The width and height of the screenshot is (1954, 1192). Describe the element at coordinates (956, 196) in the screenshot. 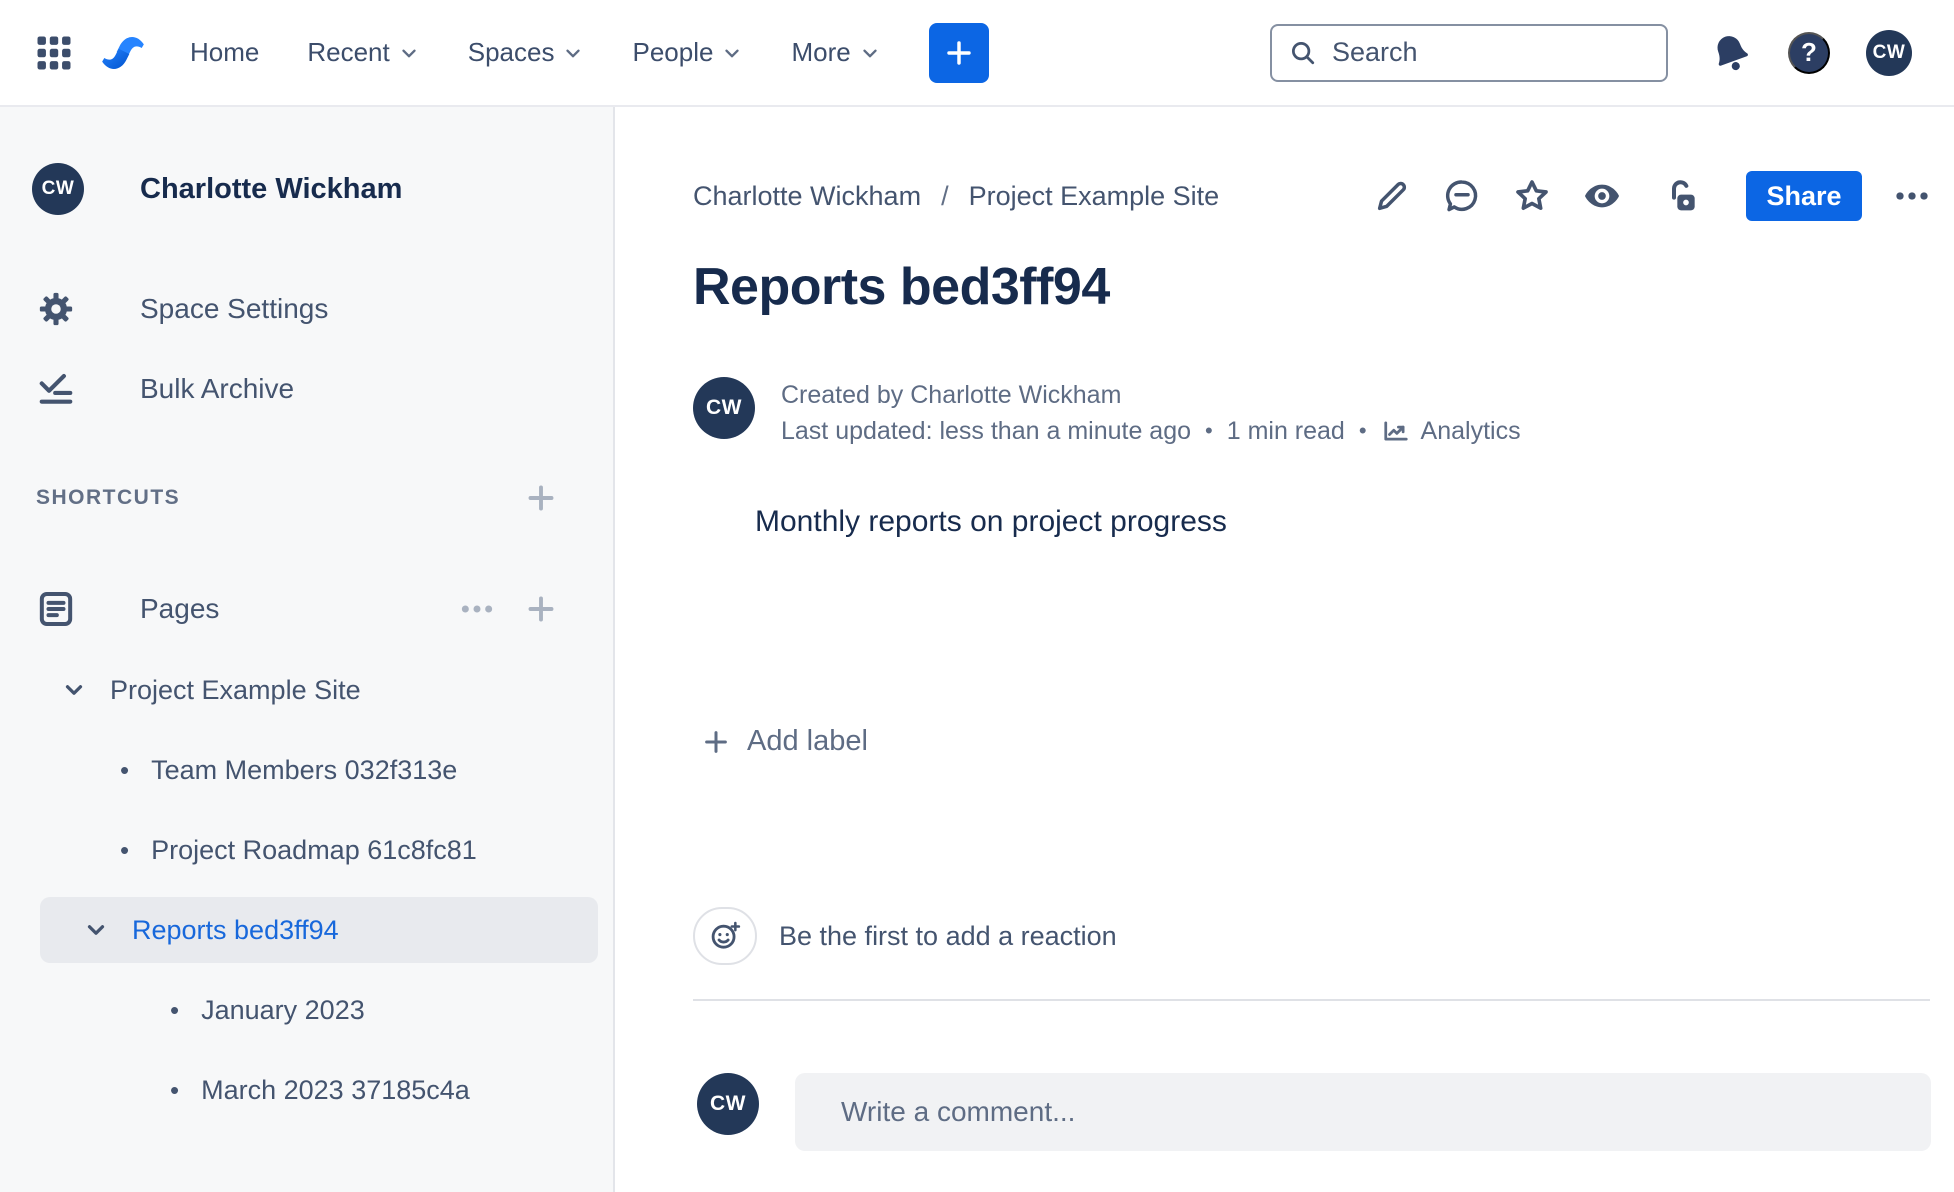

I see `breadcrumb: Charlotte Wickham / Project Example Site` at that location.